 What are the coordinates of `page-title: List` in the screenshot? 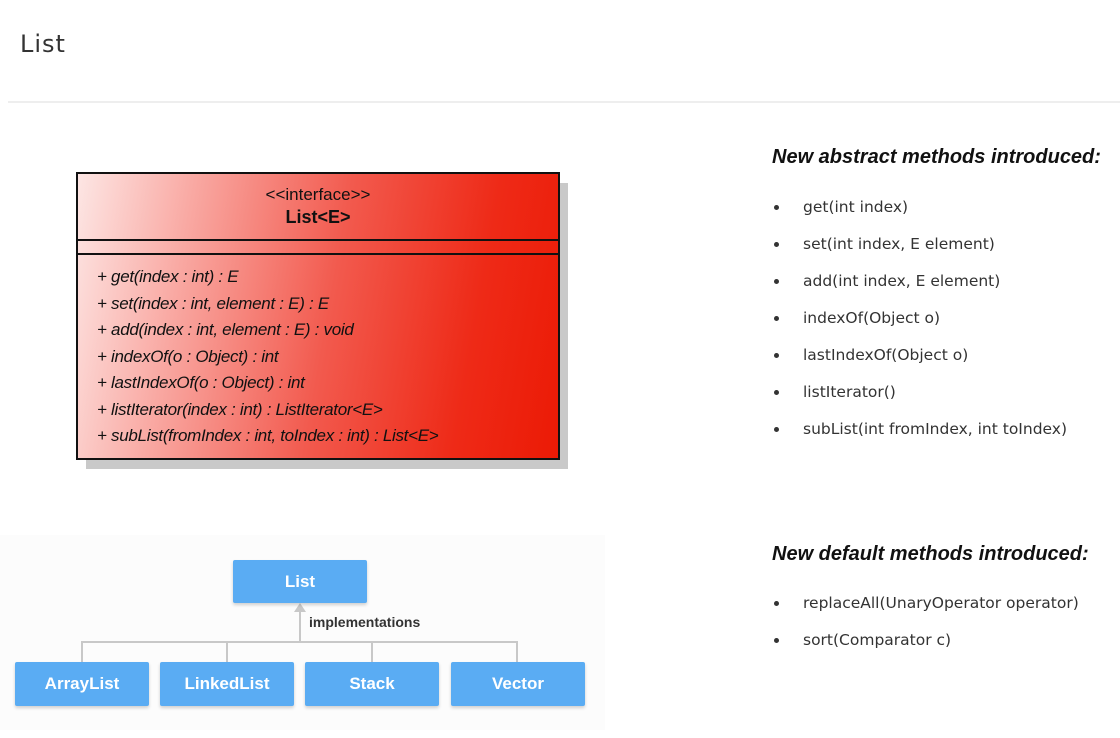 It's located at (43, 44).